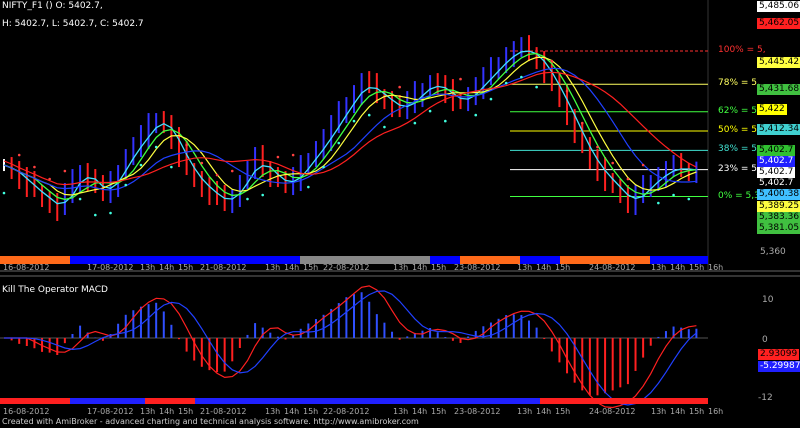 This screenshot has width=800, height=428. What do you see at coordinates (778, 217) in the screenshot?
I see `price-axis-label: 5,383.36` at bounding box center [778, 217].